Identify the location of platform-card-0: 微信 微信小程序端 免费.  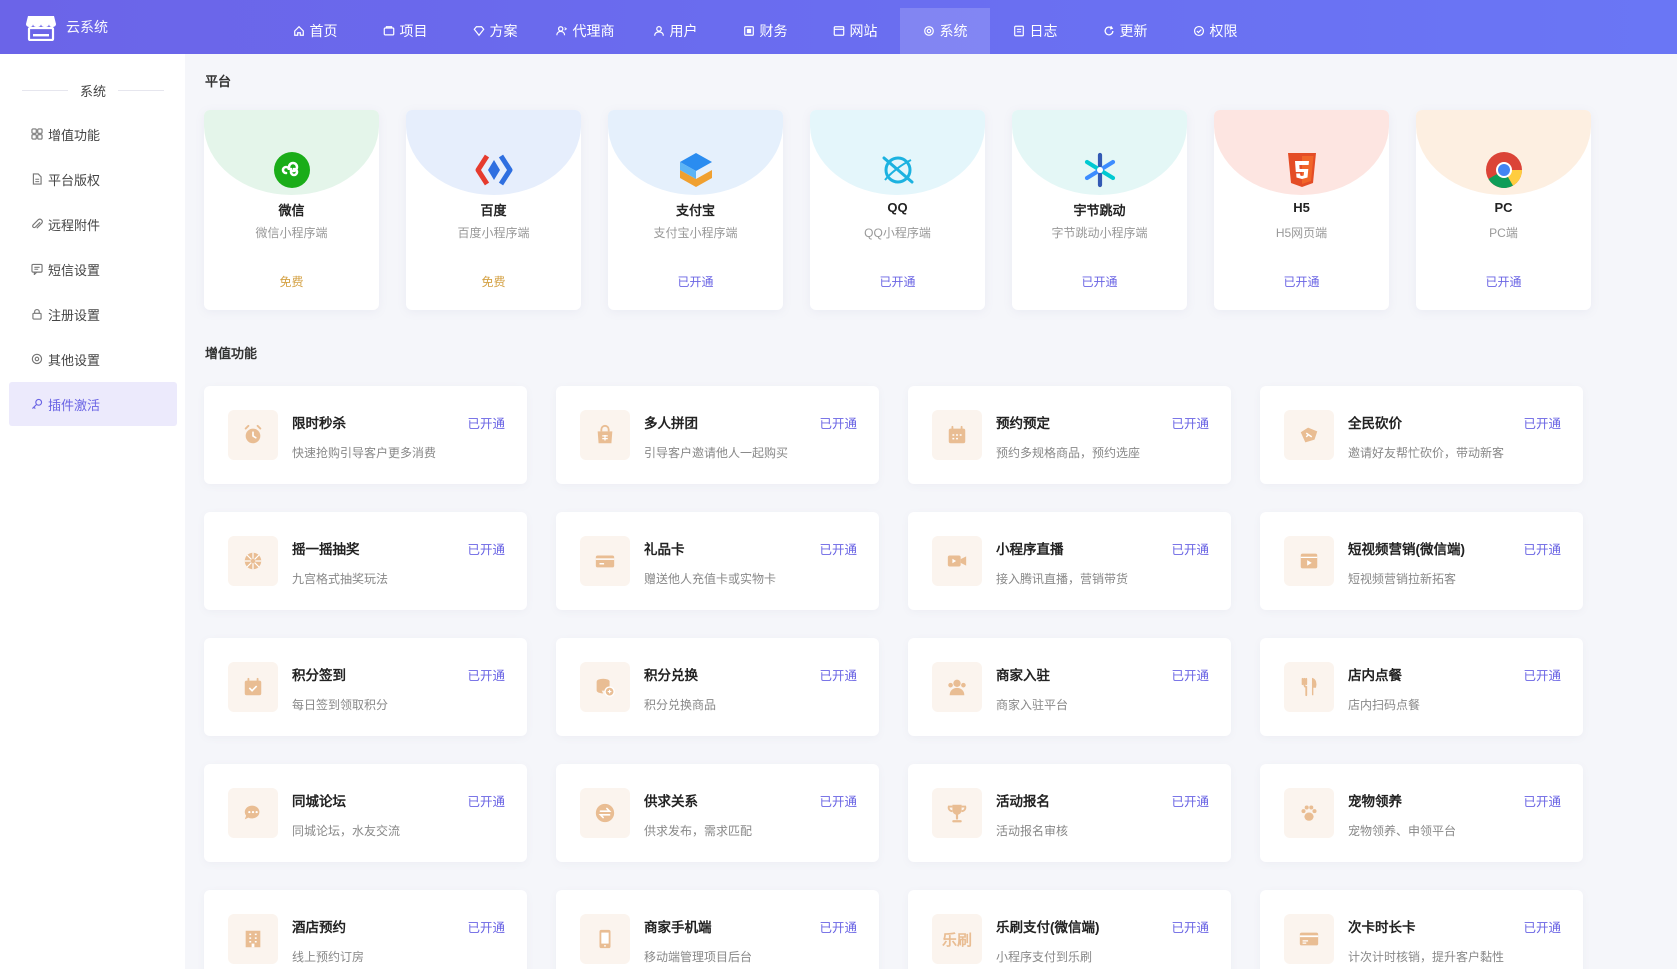
(291, 210).